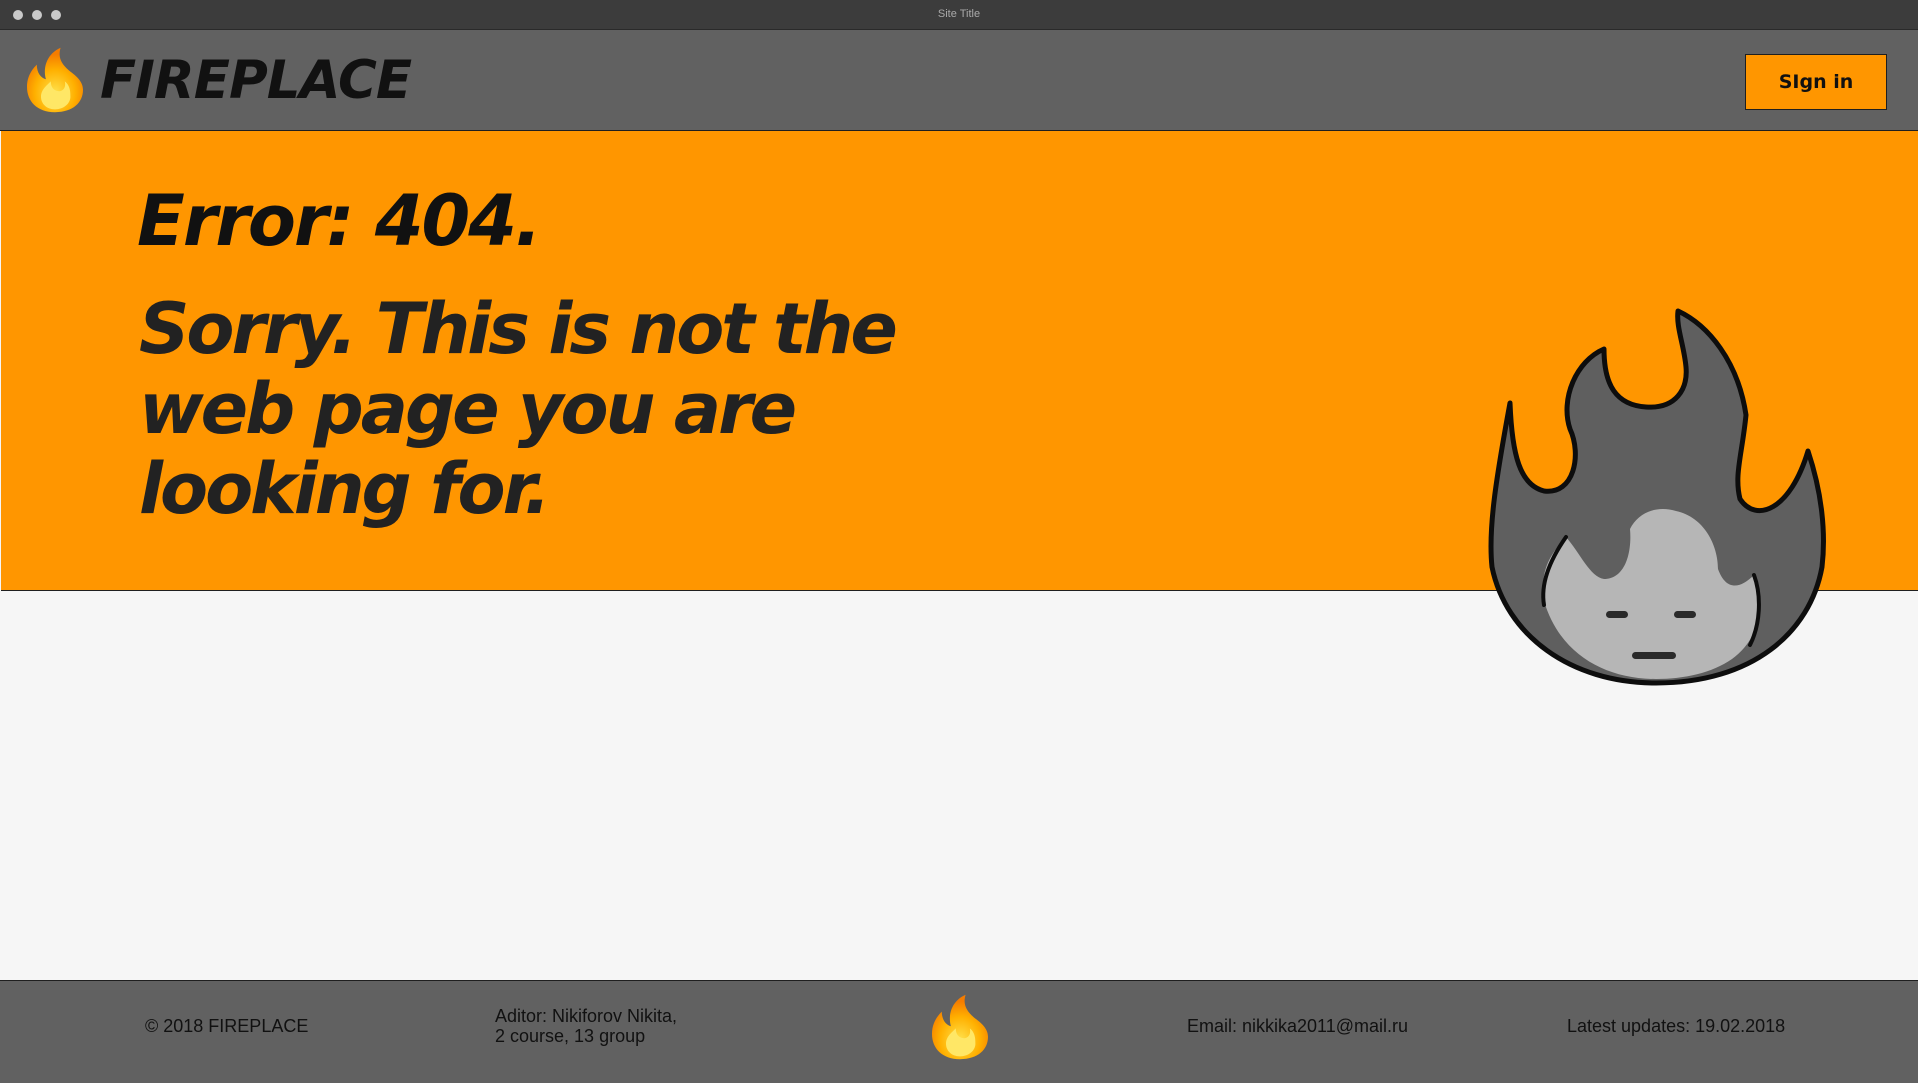 The width and height of the screenshot is (1918, 1083). Describe the element at coordinates (1816, 82) in the screenshot. I see `sign-in-button: SIgn in` at that location.